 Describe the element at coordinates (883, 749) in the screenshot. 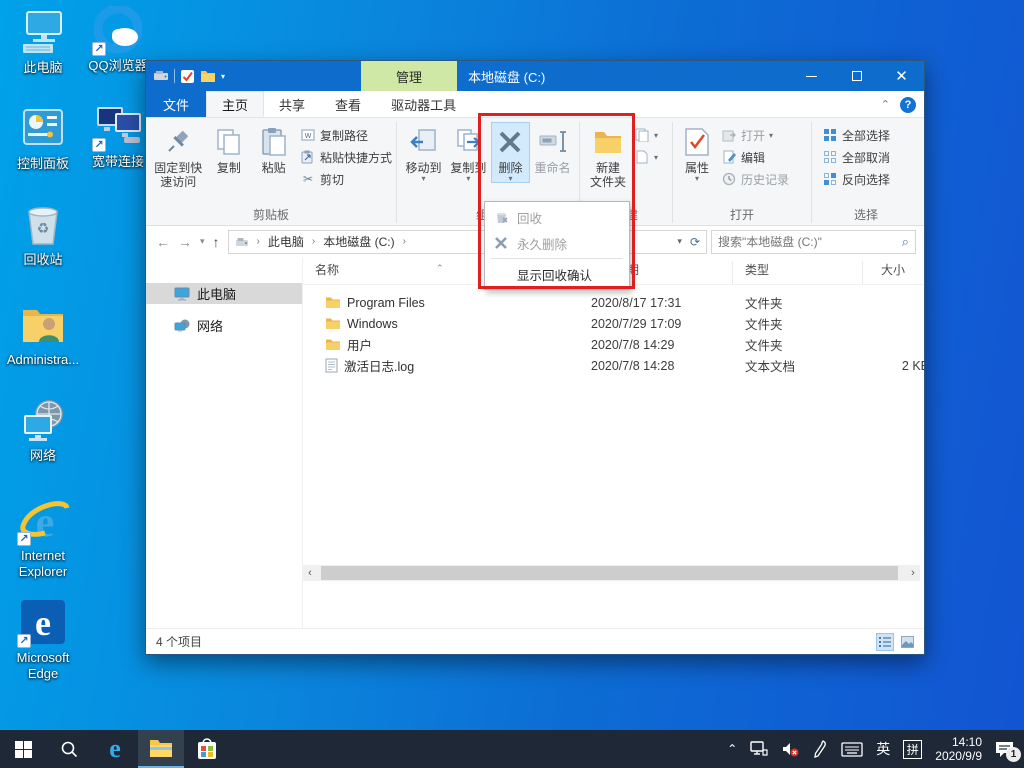

I see `ime-language-indicator: 英` at that location.